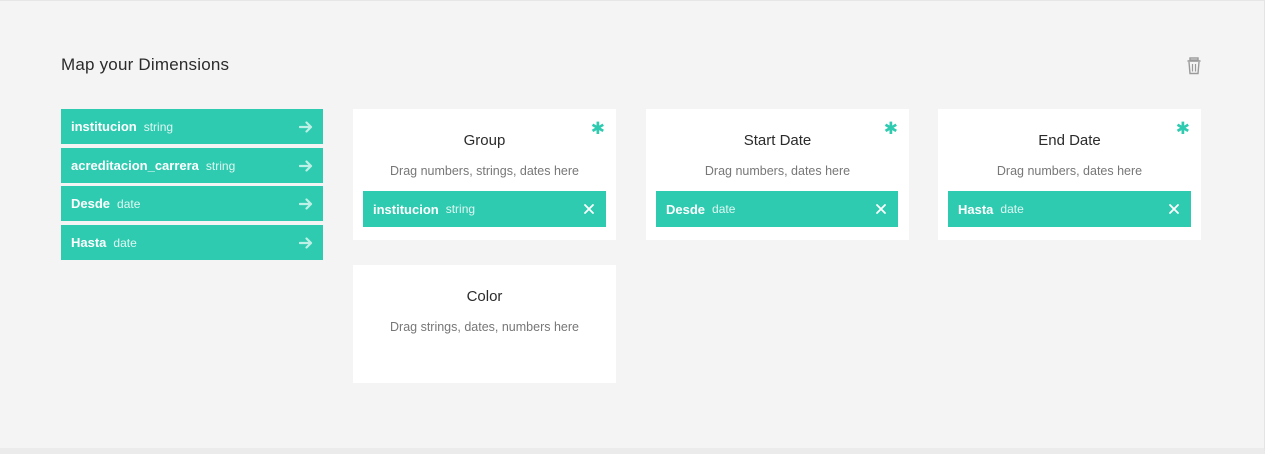 The width and height of the screenshot is (1265, 454). Describe the element at coordinates (777, 140) in the screenshot. I see `card-title: Start Date` at that location.